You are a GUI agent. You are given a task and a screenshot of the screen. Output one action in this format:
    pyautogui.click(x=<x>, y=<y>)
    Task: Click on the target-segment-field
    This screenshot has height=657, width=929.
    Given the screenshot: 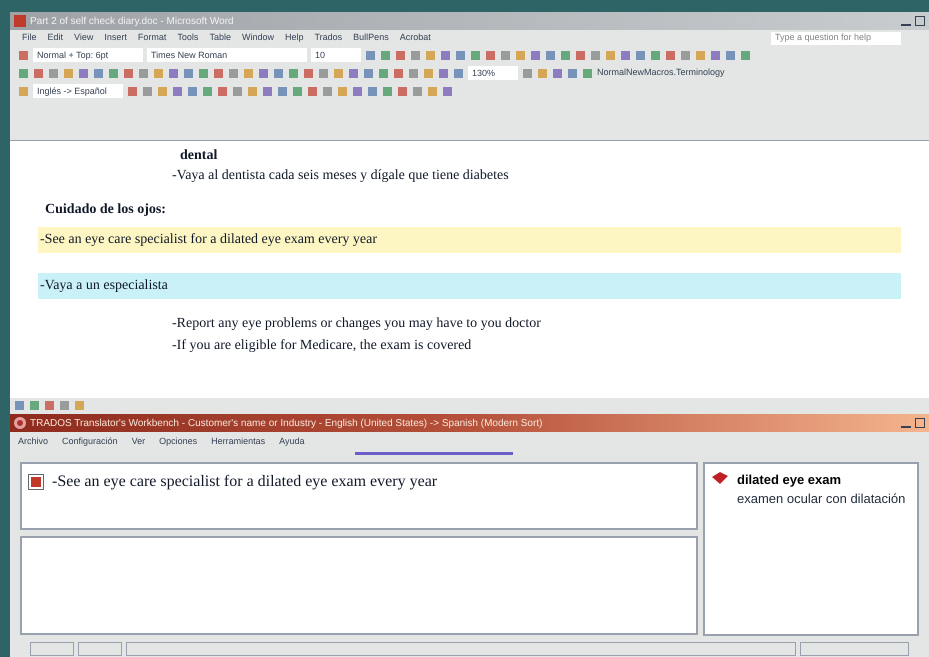 What is the action you would take?
    pyautogui.click(x=359, y=585)
    